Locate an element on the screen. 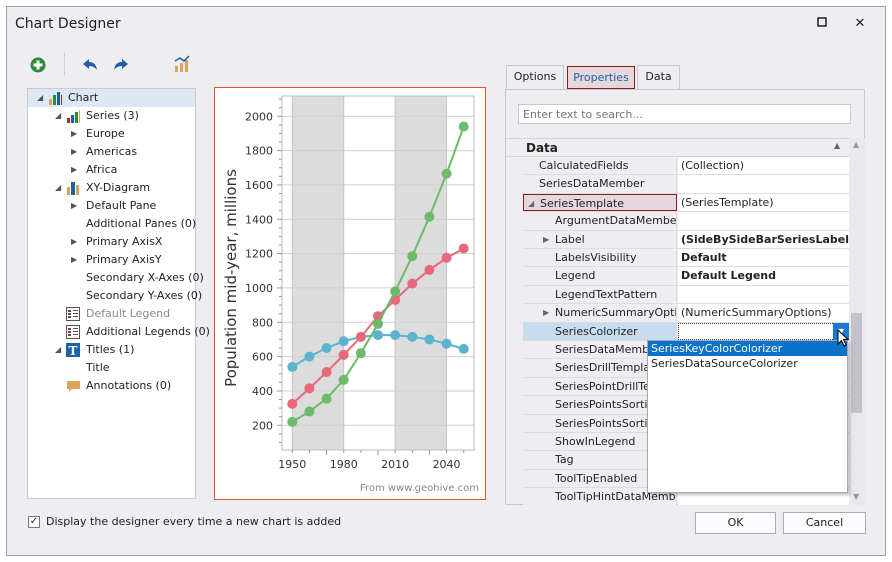 This screenshot has width=892, height=562. window-title: Chart Designer is located at coordinates (68, 24).